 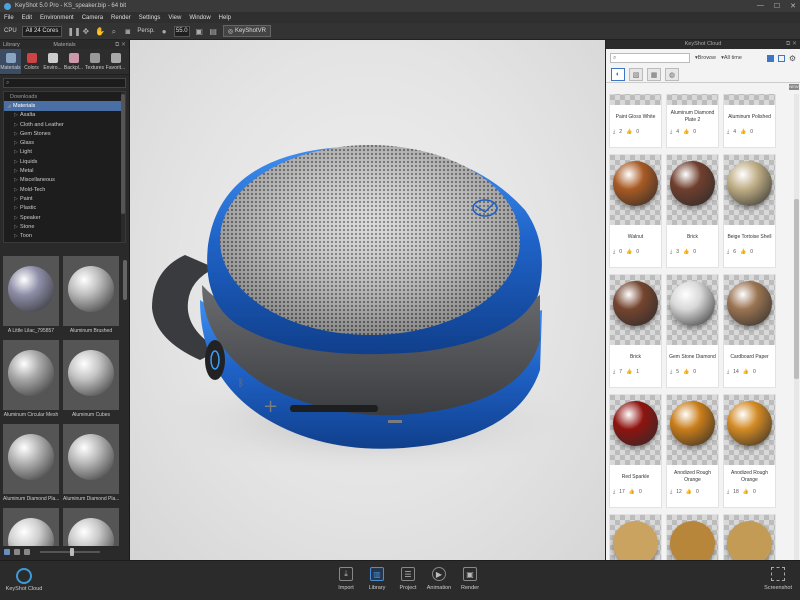 I want to click on tree-scroll-thumb, so click(x=123, y=154).